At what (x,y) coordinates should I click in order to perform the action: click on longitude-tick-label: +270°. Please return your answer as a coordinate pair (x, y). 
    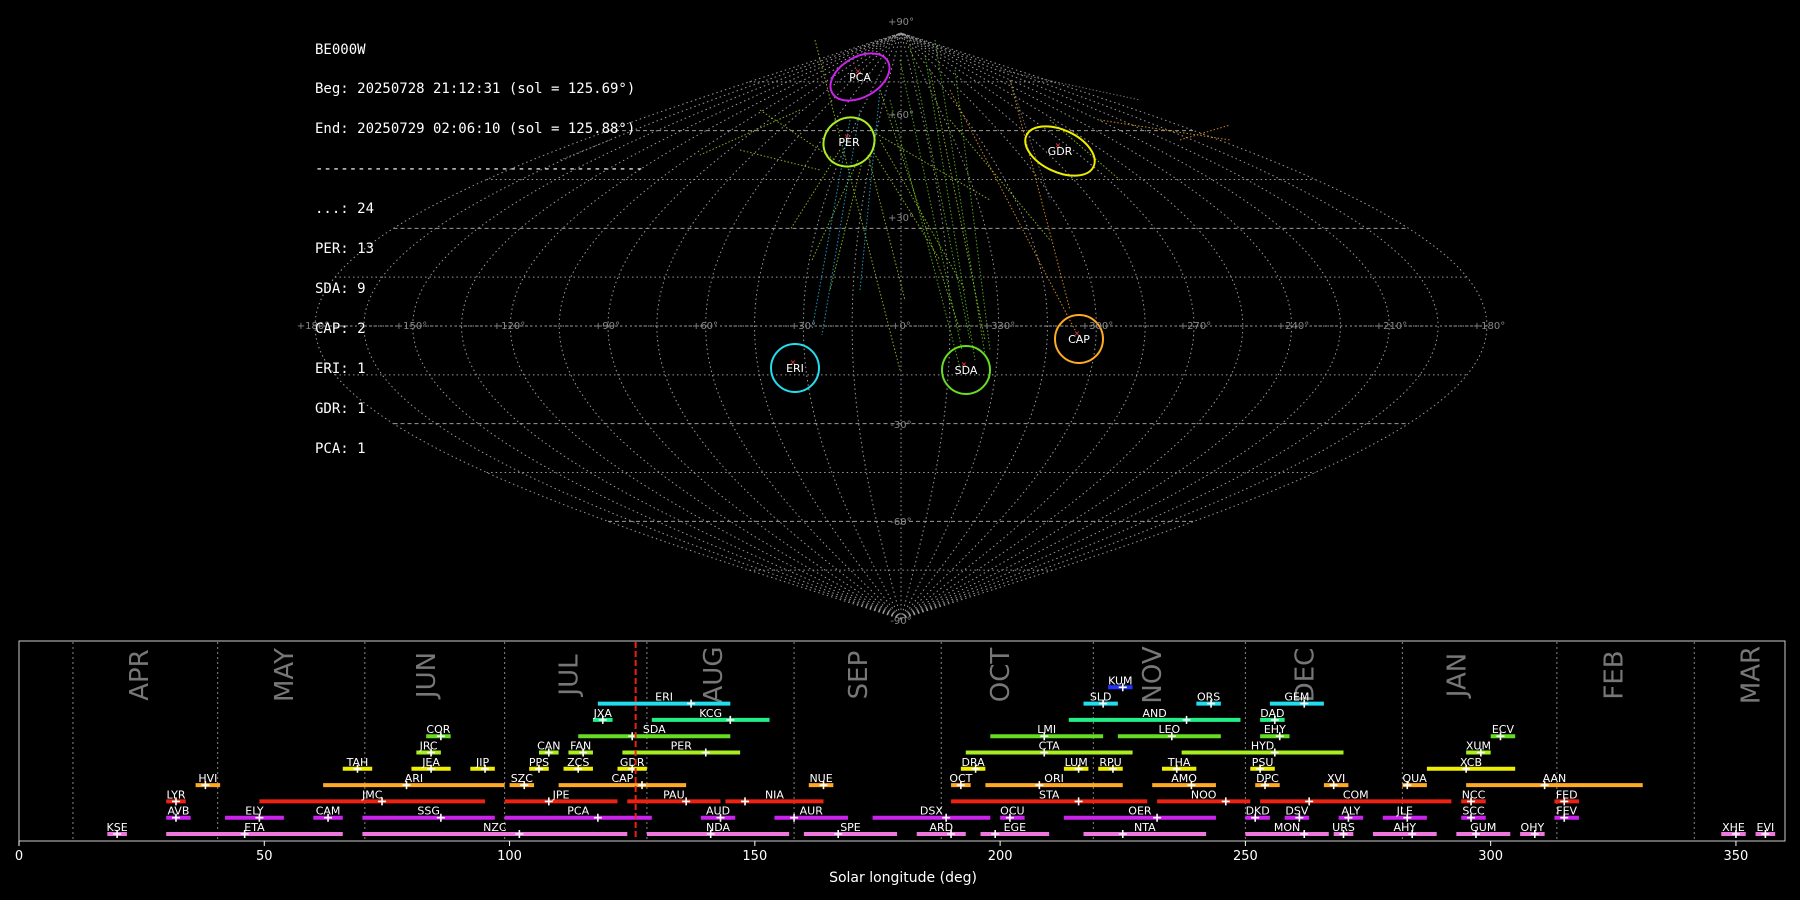
    Looking at the image, I should click on (1195, 326).